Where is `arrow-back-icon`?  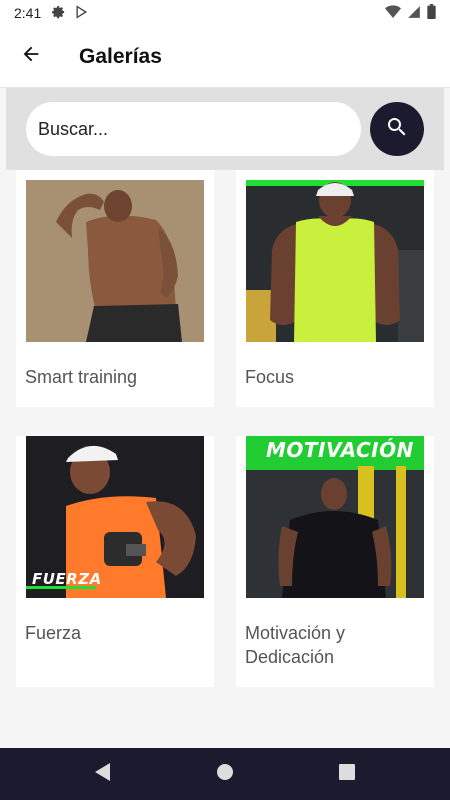
arrow-back-icon is located at coordinates (31, 56).